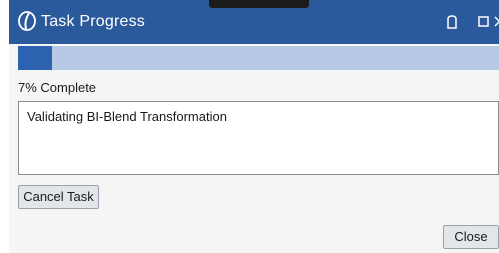 Image resolution: width=499 pixels, height=253 pixels. What do you see at coordinates (259, 4) in the screenshot?
I see `camera-notch` at bounding box center [259, 4].